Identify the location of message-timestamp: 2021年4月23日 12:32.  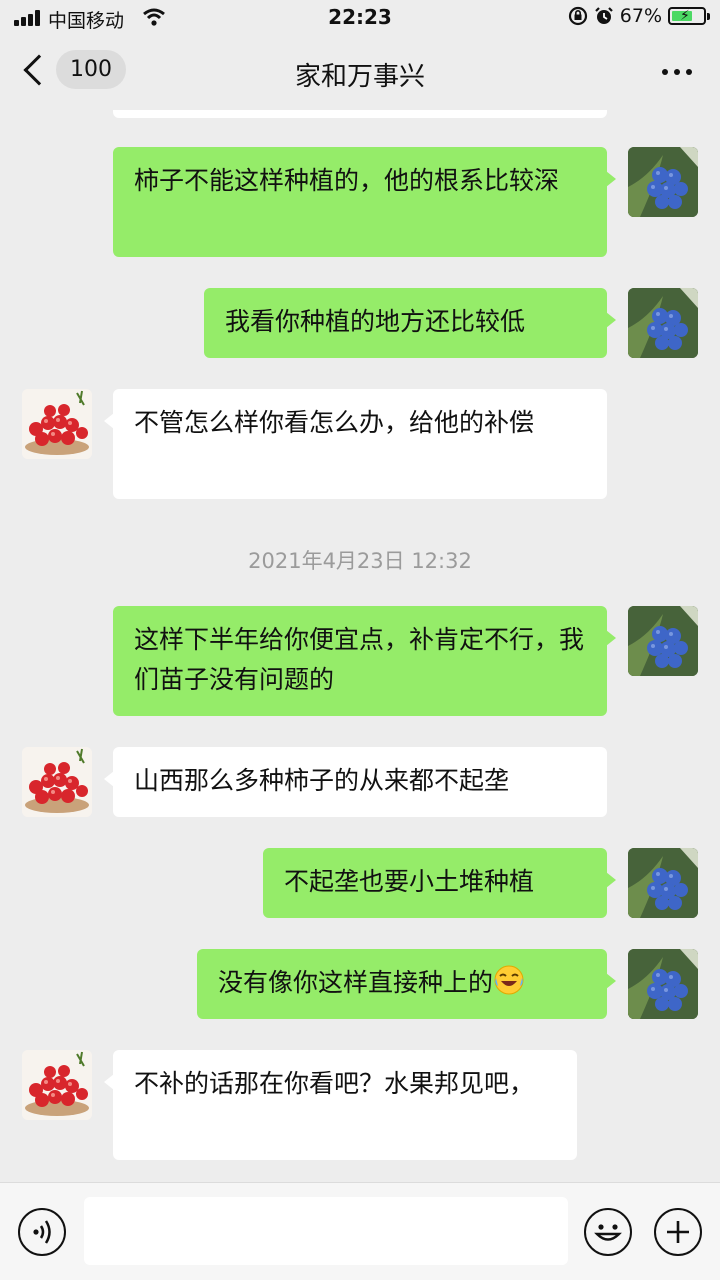
(360, 561).